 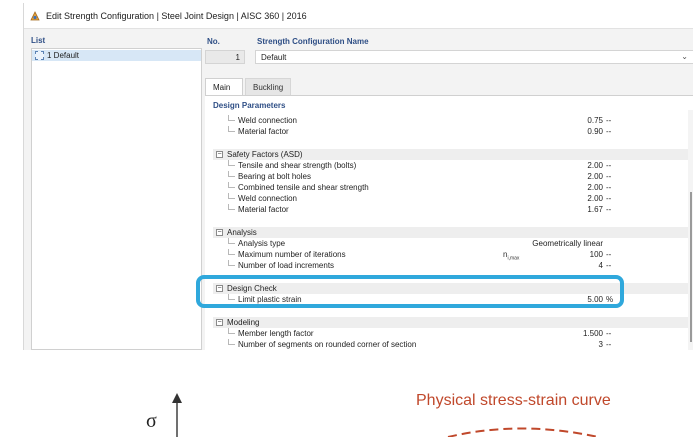 What do you see at coordinates (213, 41) in the screenshot?
I see `number-label: No.` at bounding box center [213, 41].